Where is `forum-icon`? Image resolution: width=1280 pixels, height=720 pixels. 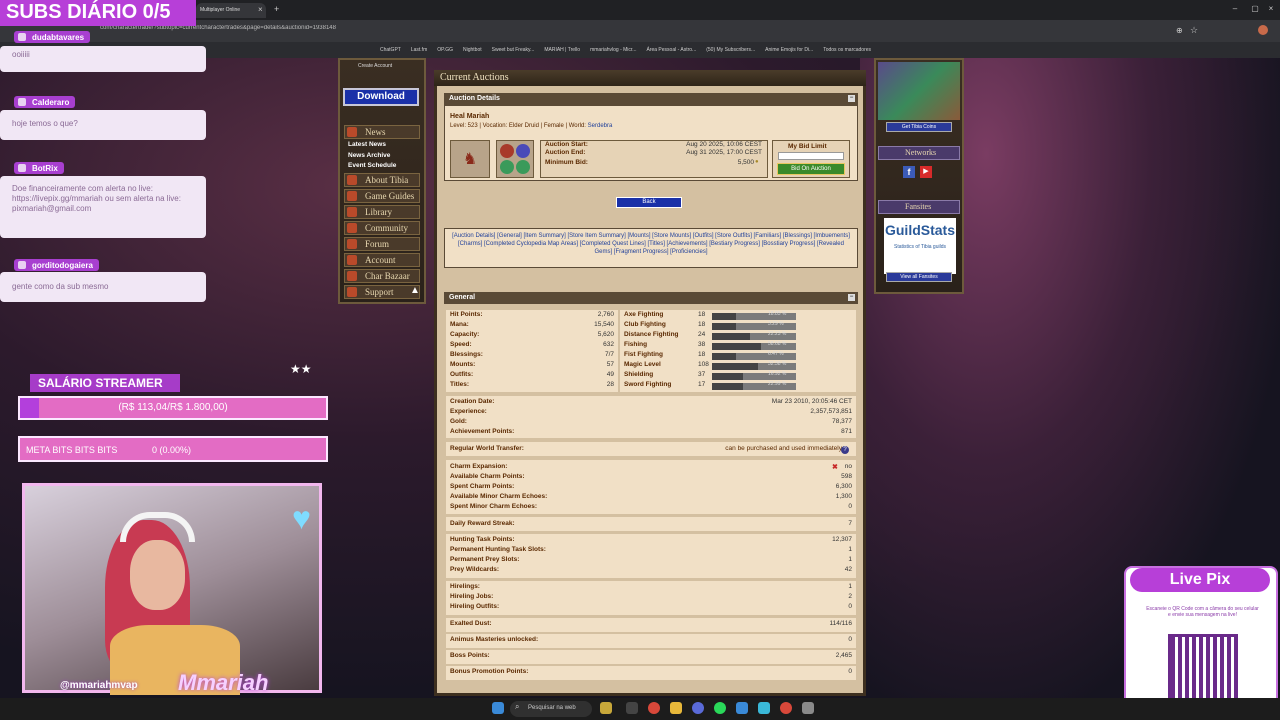
forum-icon is located at coordinates (352, 244).